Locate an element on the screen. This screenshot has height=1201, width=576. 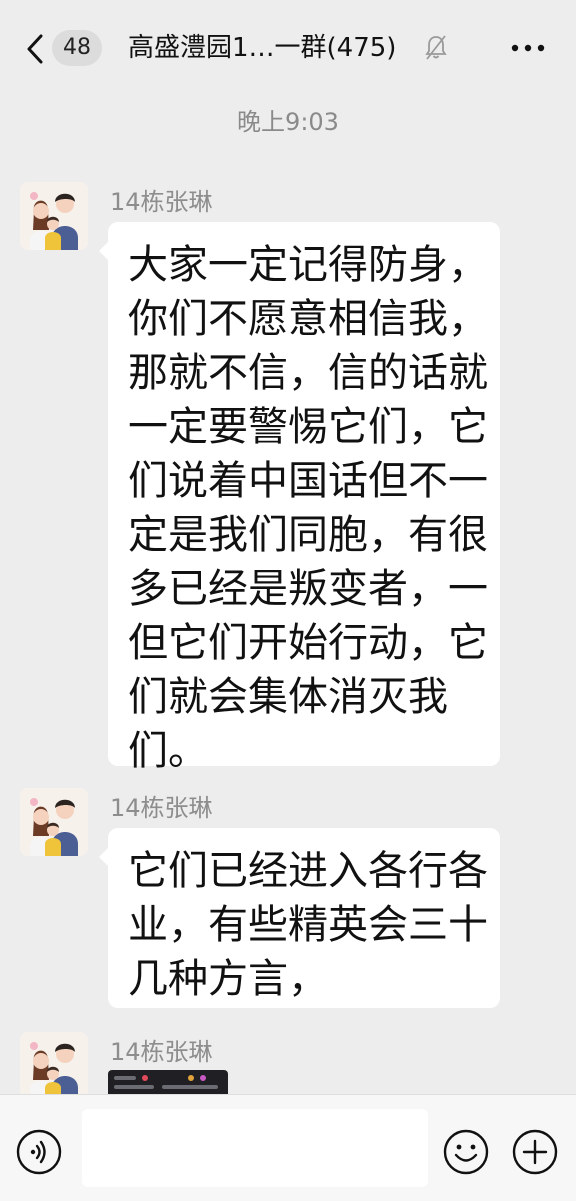
message-bubble: 它们已经进入各行各业，有些精英会三十几种方言， is located at coordinates (299, 918).